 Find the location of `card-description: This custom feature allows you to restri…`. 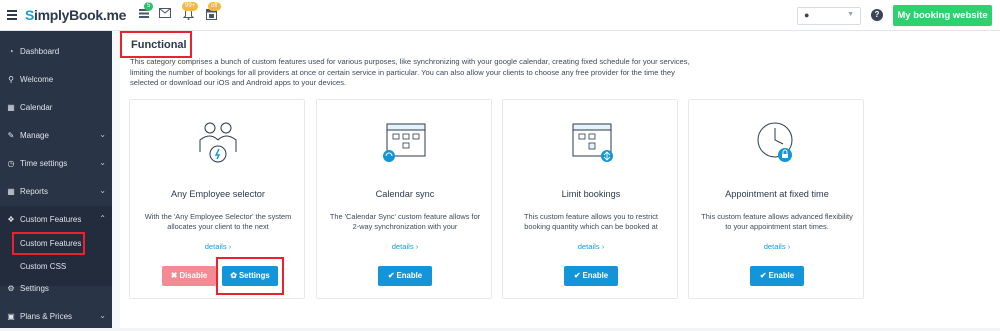

card-description: This custom feature allows you to restri… is located at coordinates (591, 221).